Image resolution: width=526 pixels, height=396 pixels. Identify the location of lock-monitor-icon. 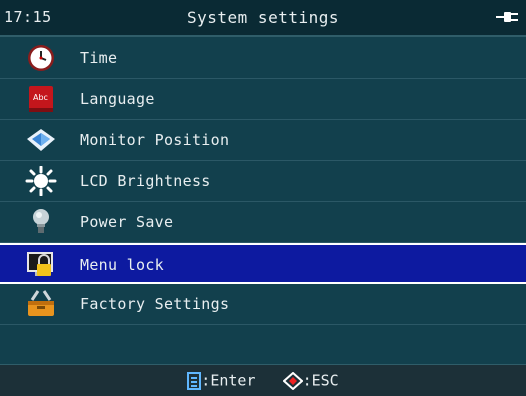
(40, 264).